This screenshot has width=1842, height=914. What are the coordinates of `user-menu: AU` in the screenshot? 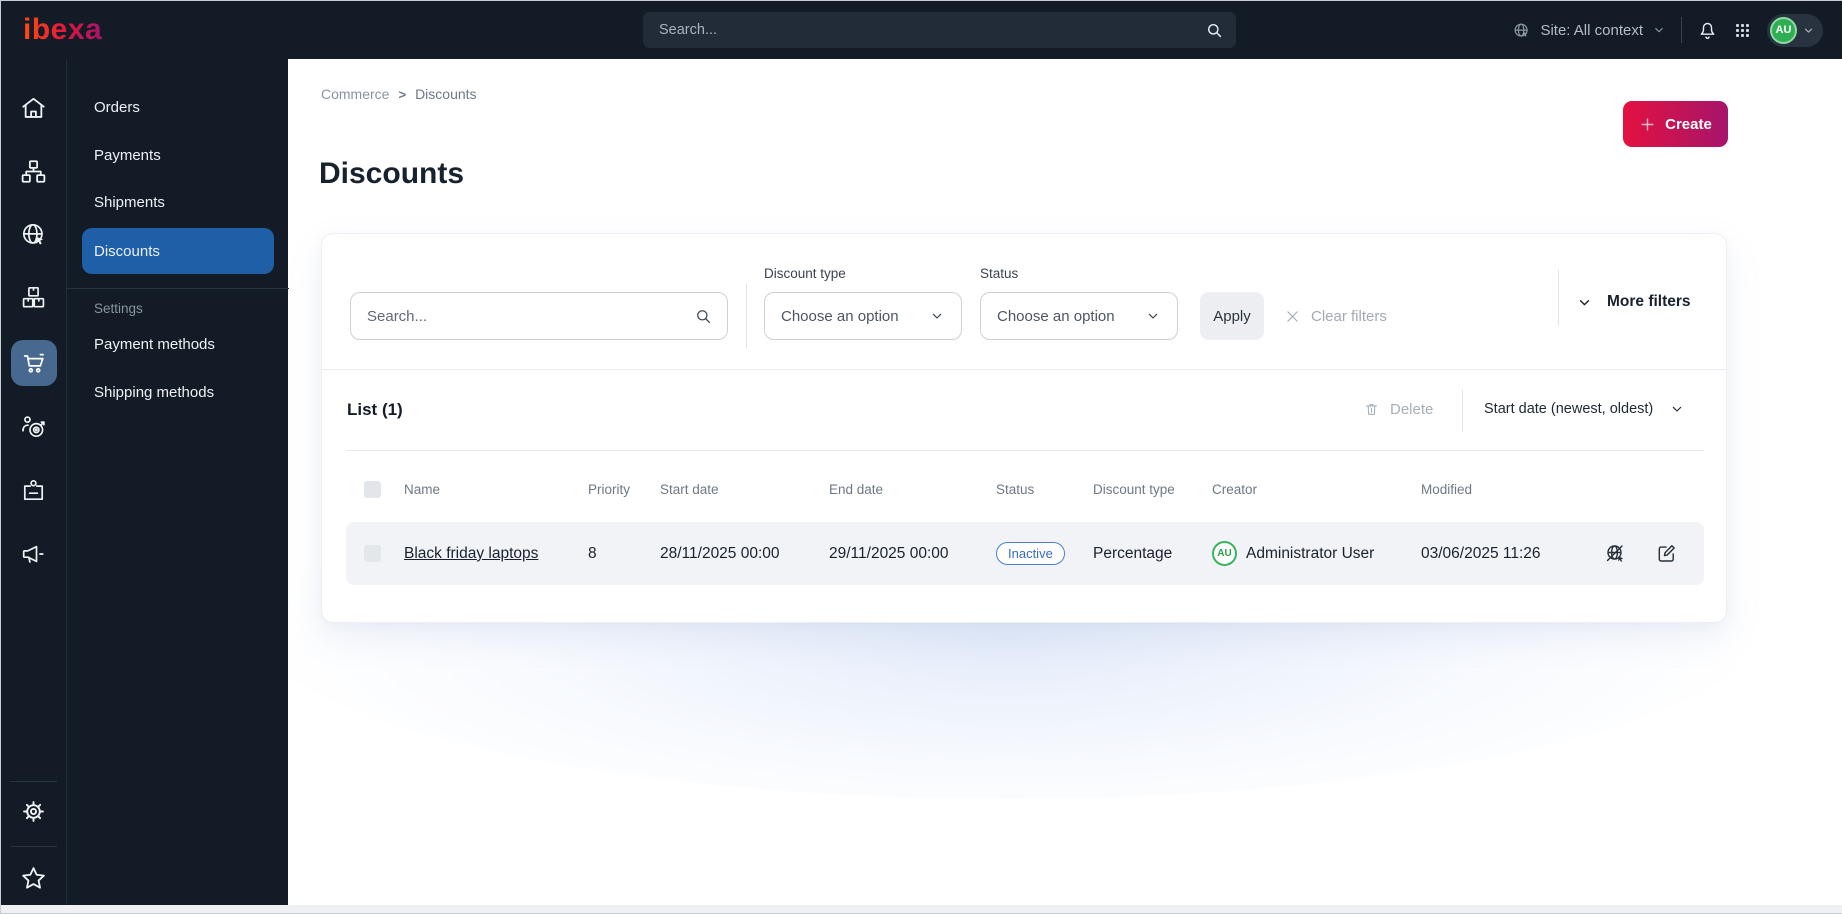 It's located at (1795, 30).